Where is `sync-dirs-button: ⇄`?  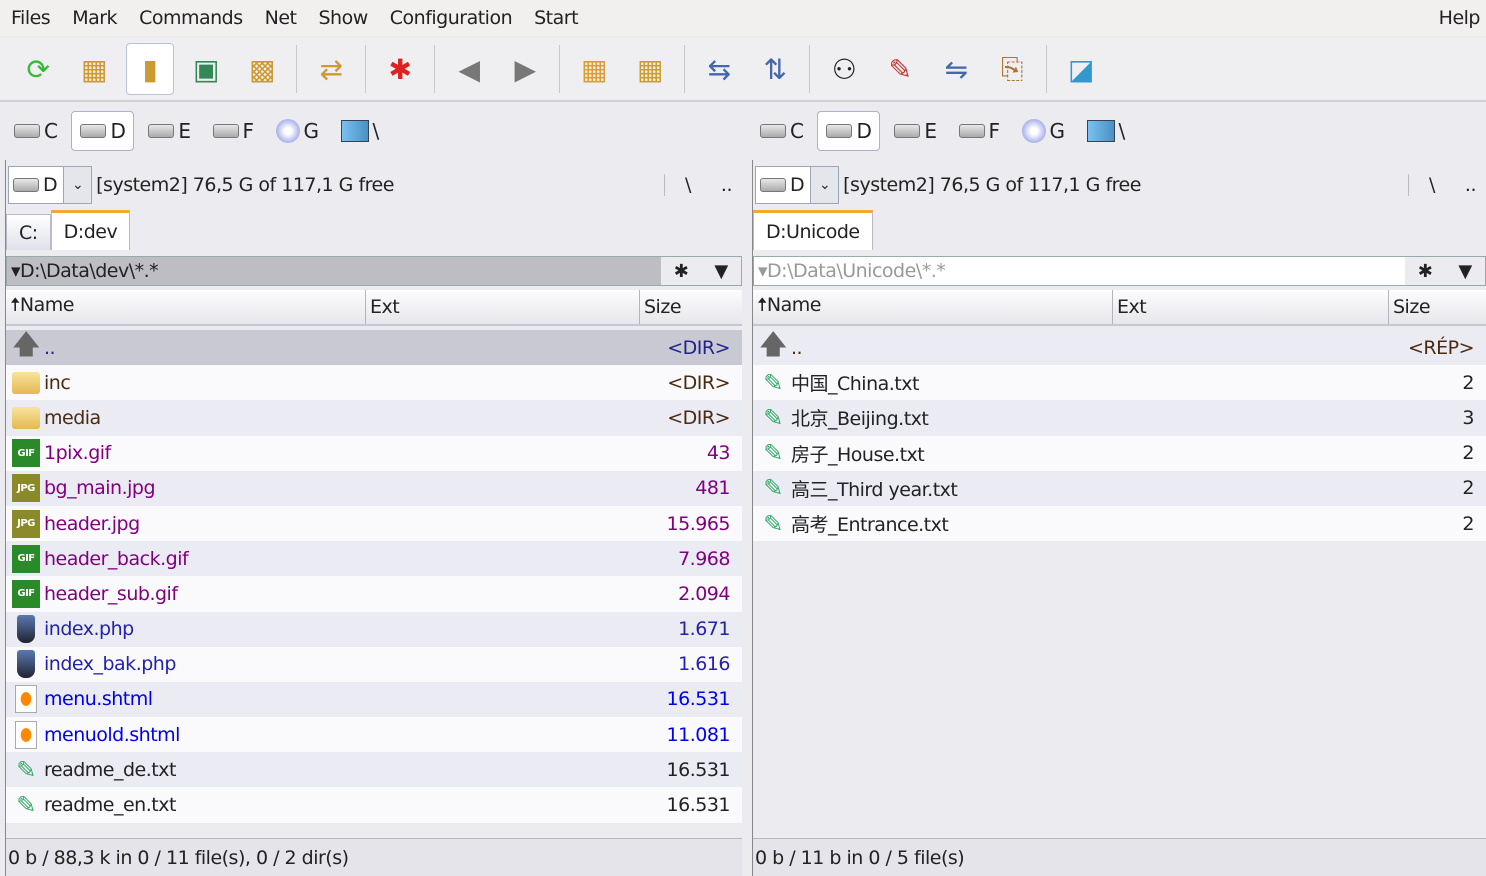
sync-dirs-button: ⇄ is located at coordinates (331, 69).